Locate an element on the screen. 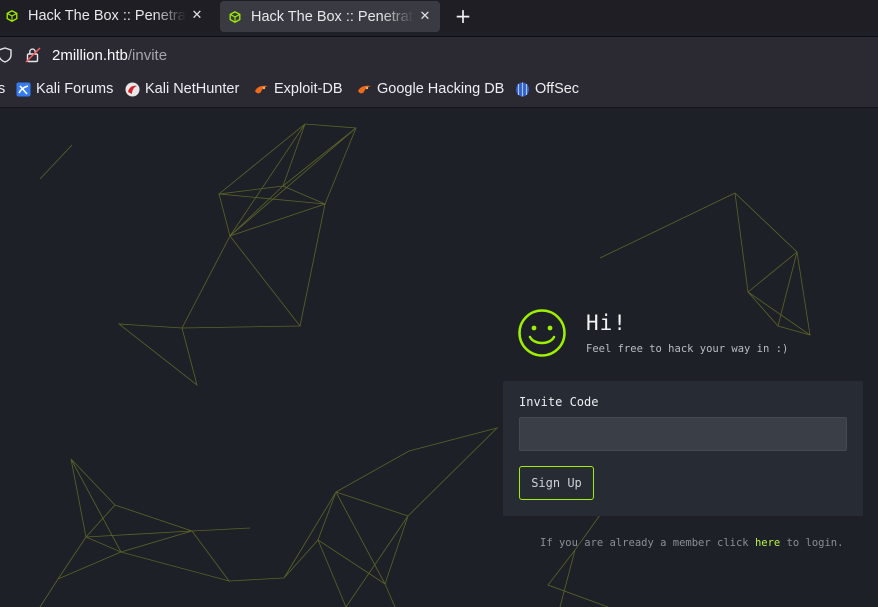 Image resolution: width=878 pixels, height=607 pixels. greeting-heading: Hi! is located at coordinates (606, 323).